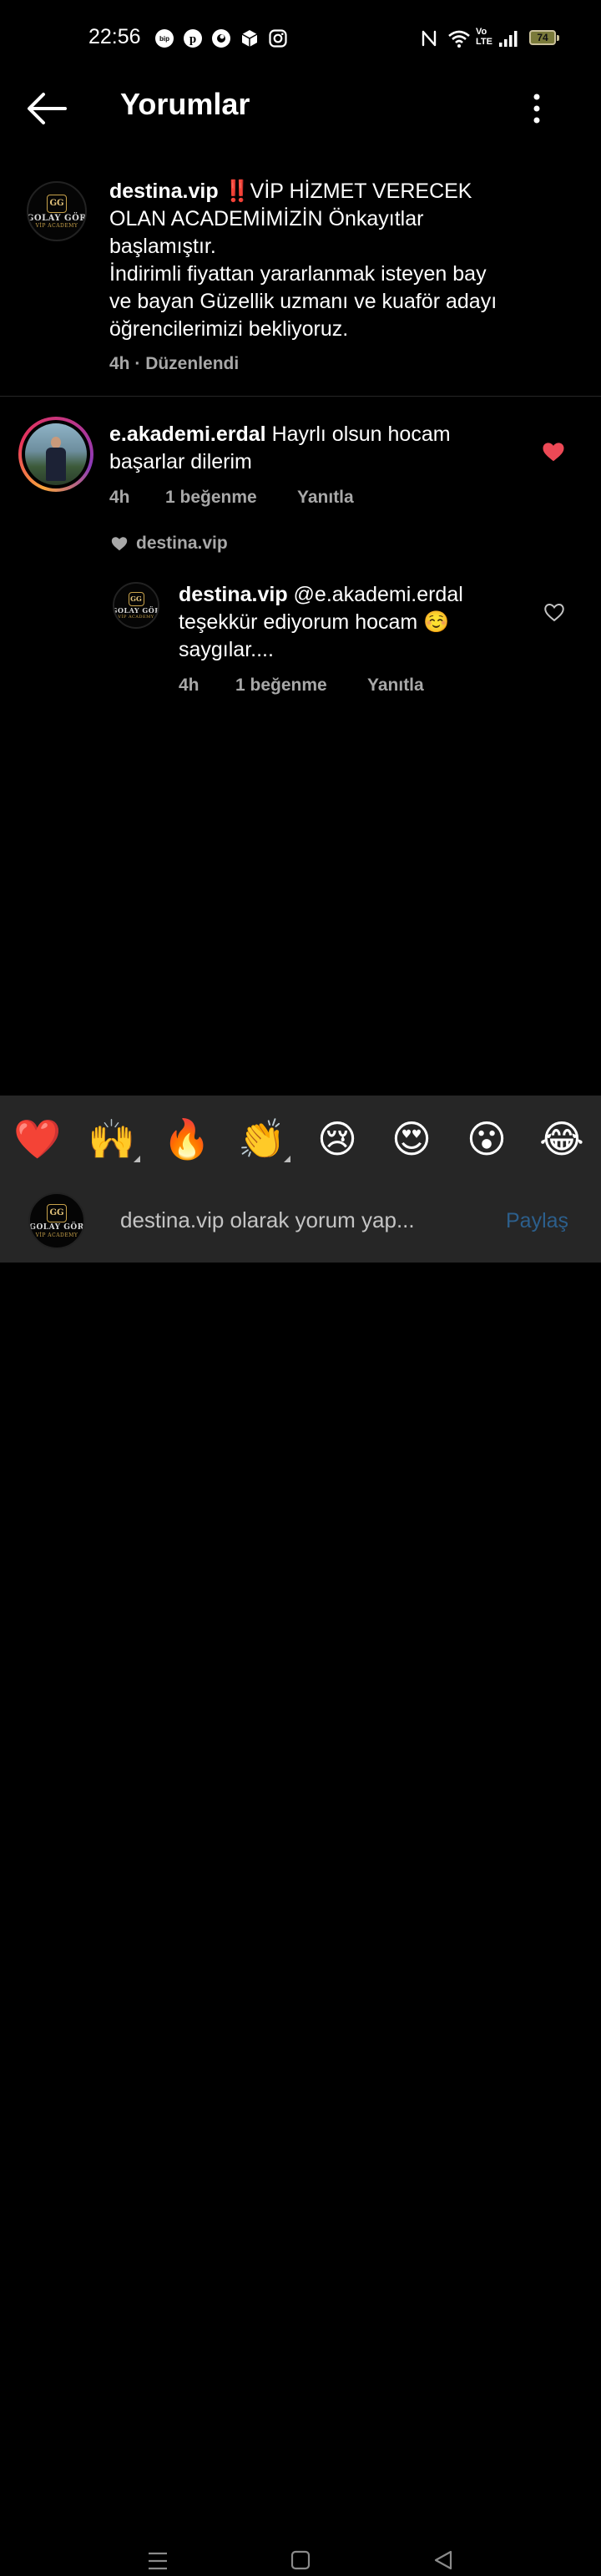 The image size is (601, 2576). Describe the element at coordinates (325, 498) in the screenshot. I see `comment-reply-button: Yanıtla` at that location.